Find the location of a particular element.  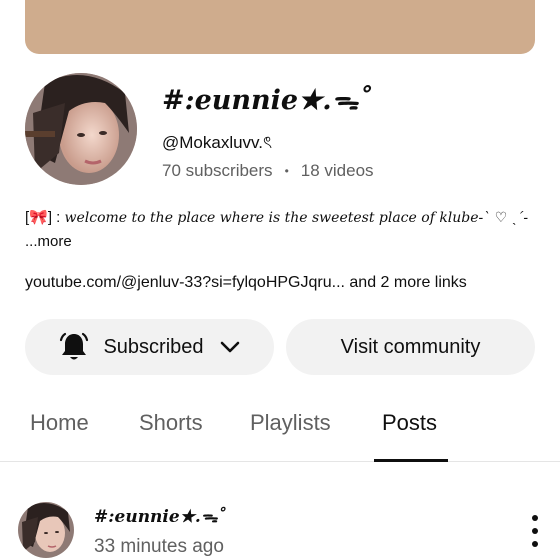

channel-handle: @Mokaxluvv.ৎ is located at coordinates (217, 142).